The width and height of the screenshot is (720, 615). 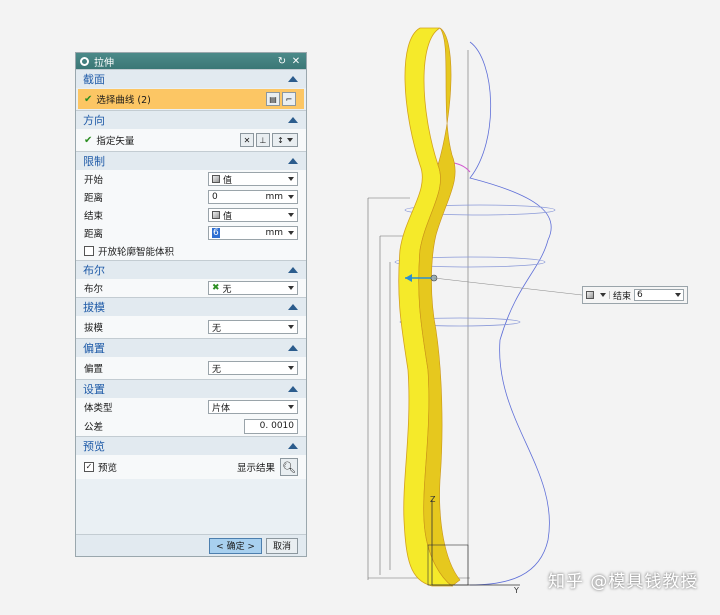 What do you see at coordinates (191, 545) in the screenshot?
I see `dialog-footer: < 确定 > 取消` at bounding box center [191, 545].